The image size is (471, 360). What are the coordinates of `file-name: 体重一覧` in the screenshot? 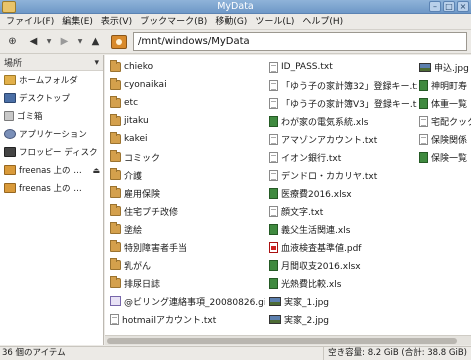 It's located at (449, 104).